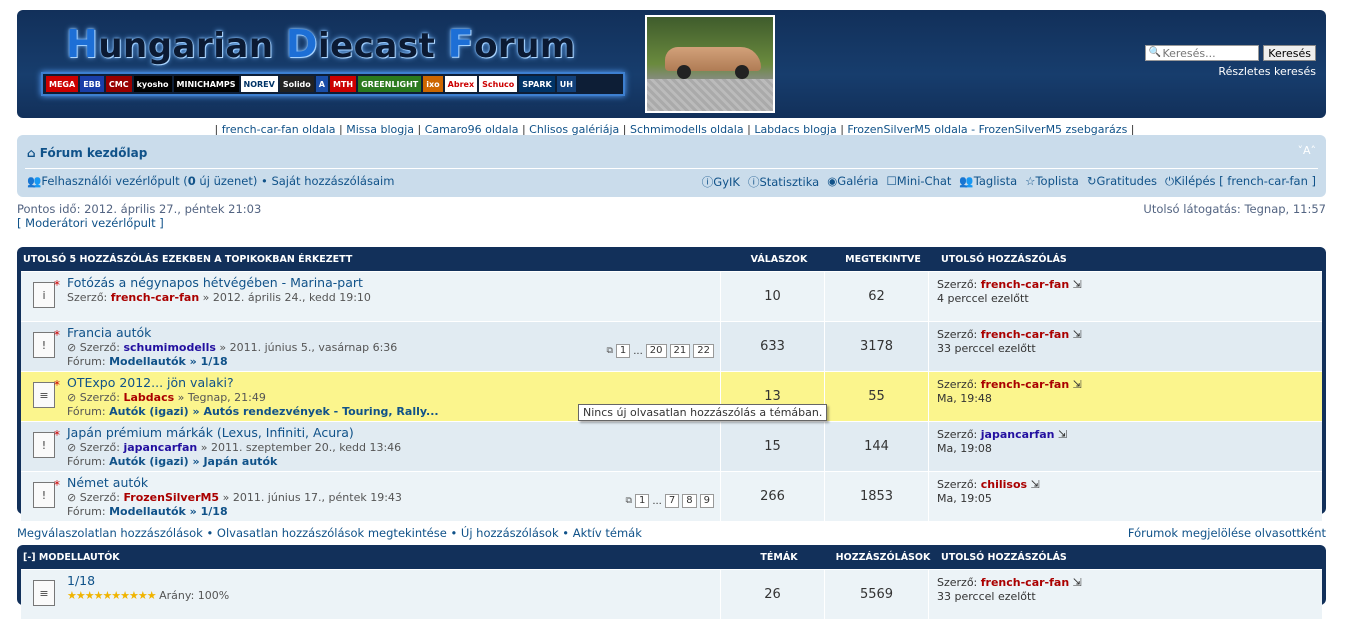 The image size is (1349, 619). I want to click on topic-title-link: Francia autók, so click(232, 333).